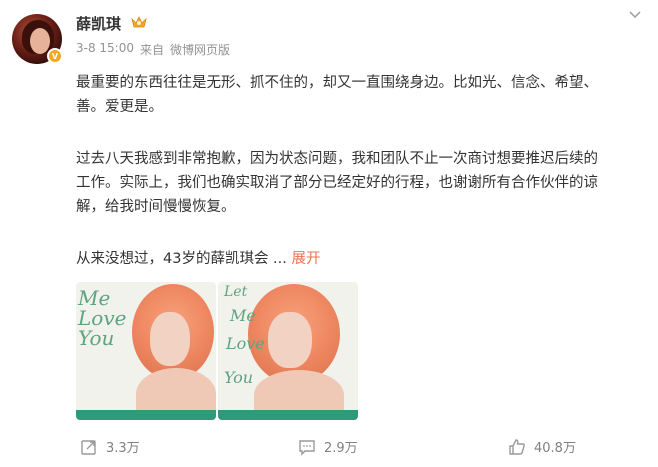 The width and height of the screenshot is (658, 467). What do you see at coordinates (200, 50) in the screenshot?
I see `post-source: 微博网页版` at bounding box center [200, 50].